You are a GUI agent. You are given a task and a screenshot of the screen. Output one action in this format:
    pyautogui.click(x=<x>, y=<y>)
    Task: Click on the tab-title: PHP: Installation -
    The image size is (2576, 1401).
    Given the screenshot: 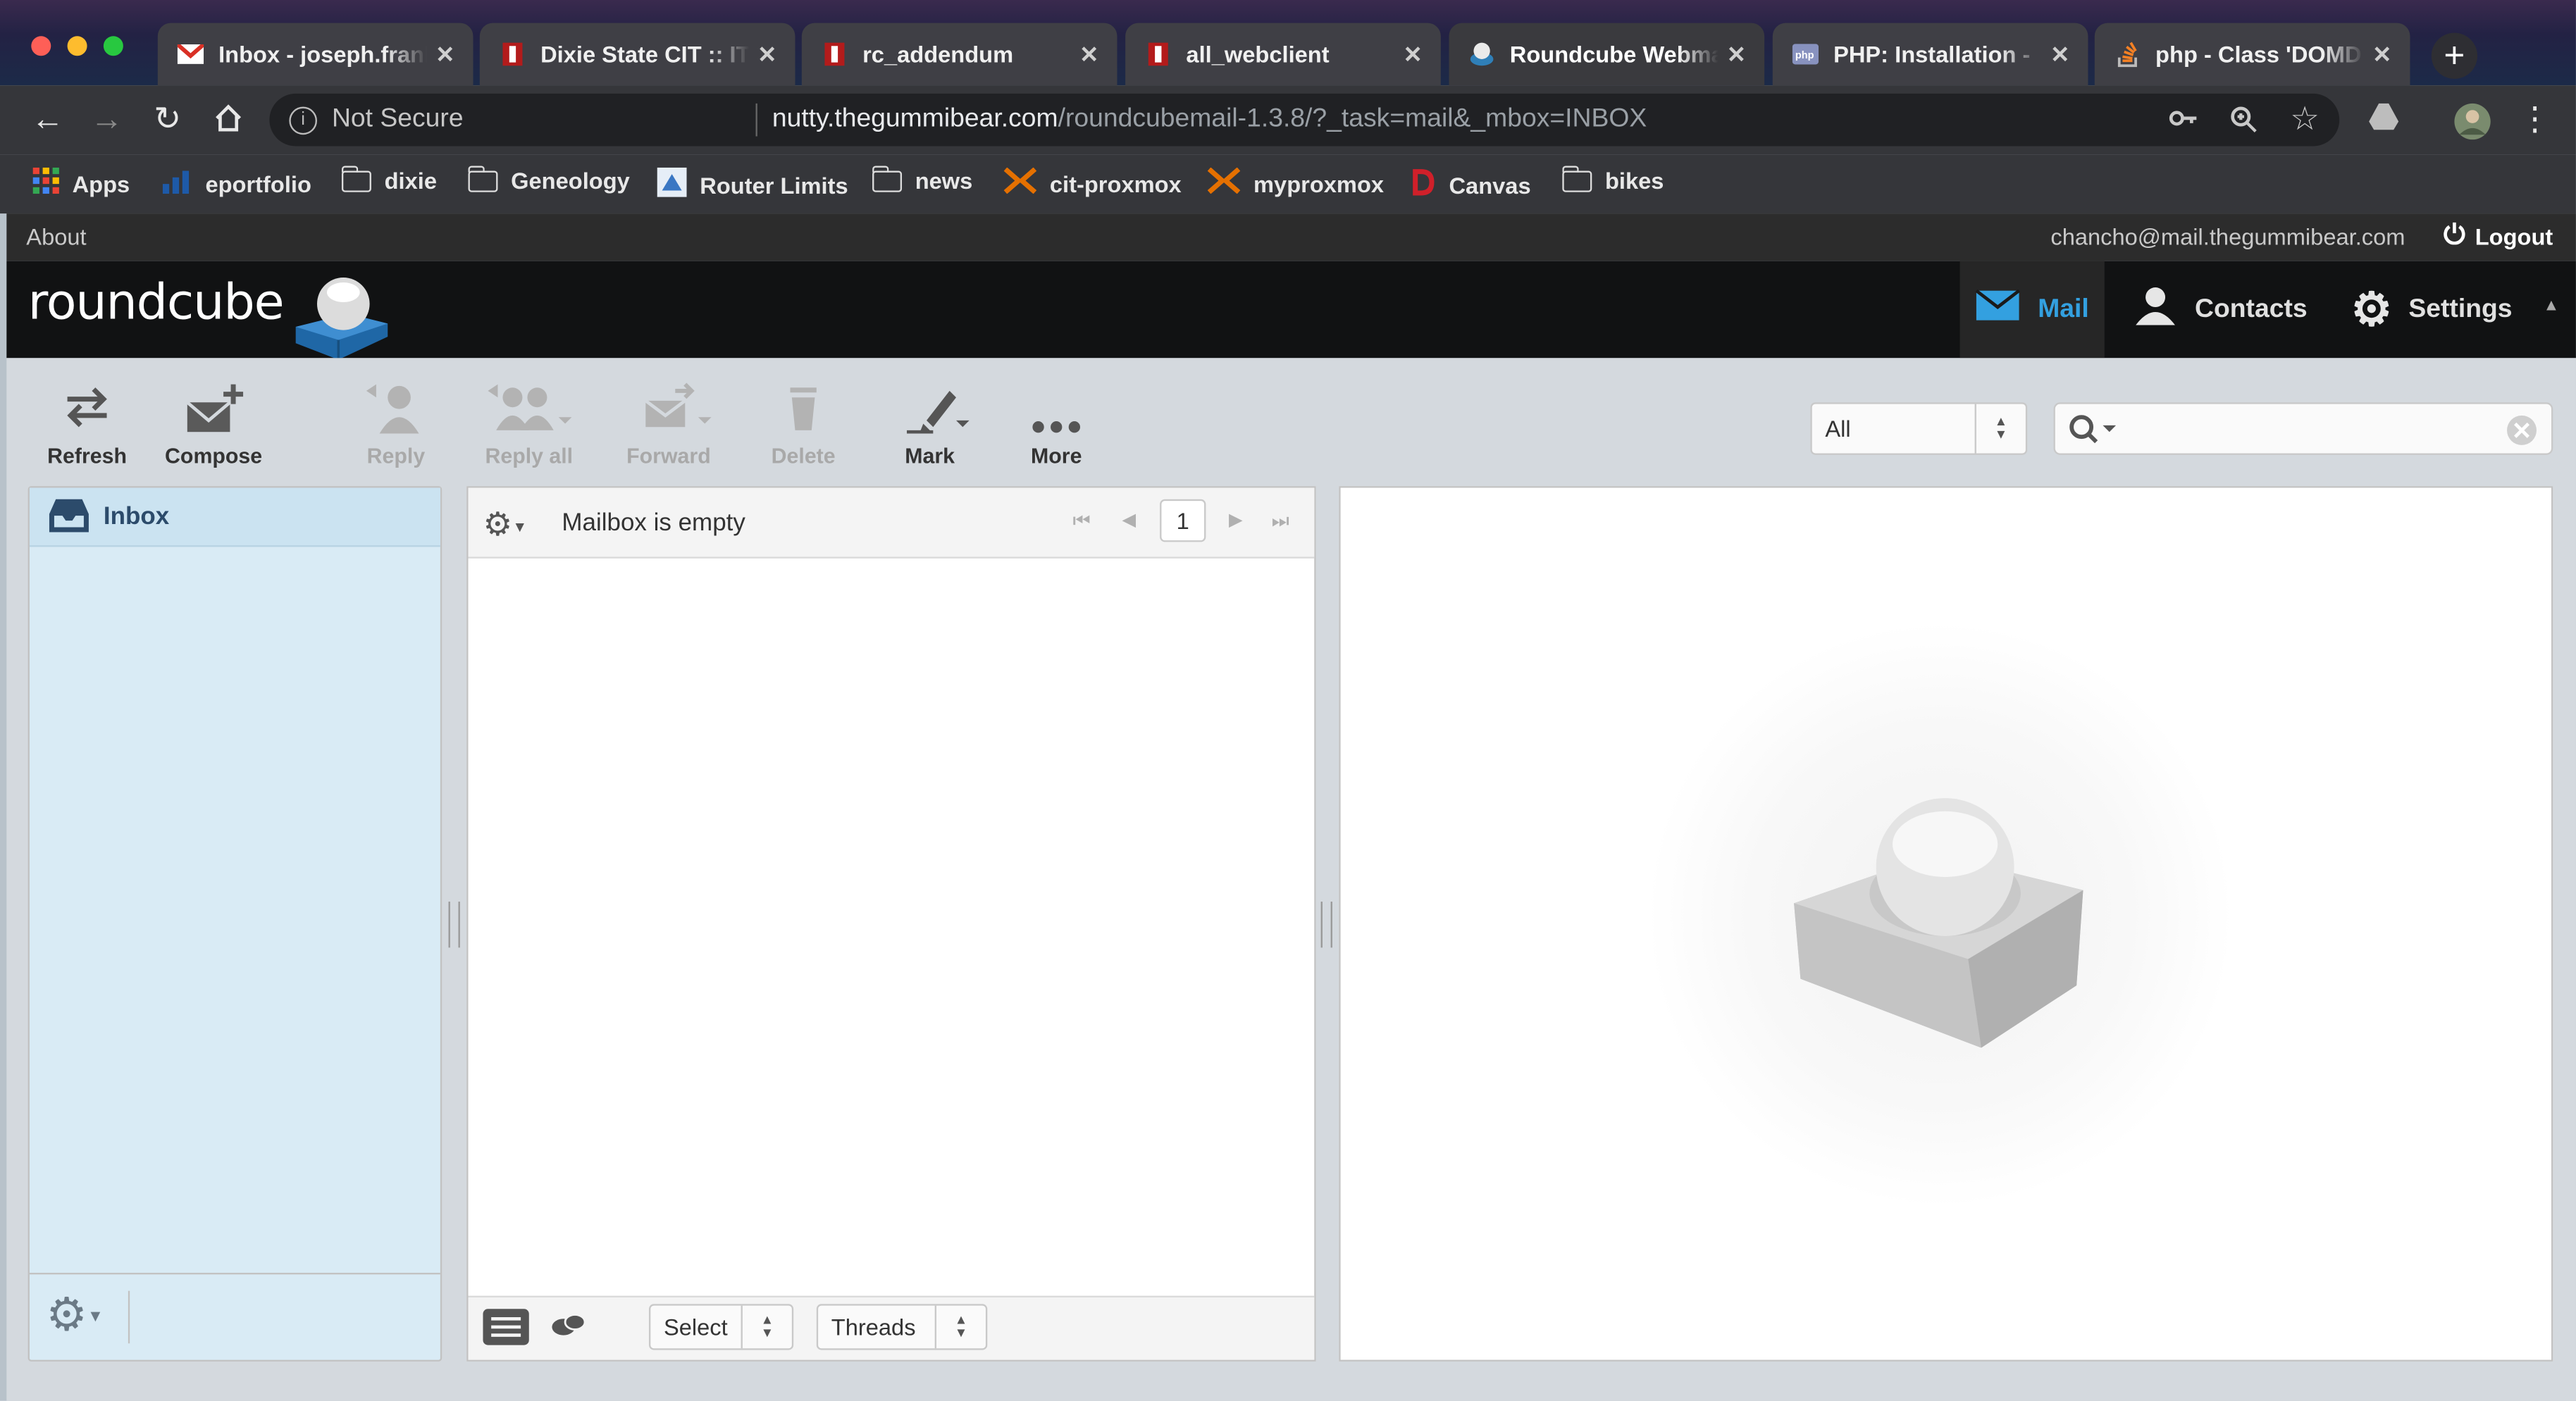 What is the action you would take?
    pyautogui.click(x=1932, y=55)
    